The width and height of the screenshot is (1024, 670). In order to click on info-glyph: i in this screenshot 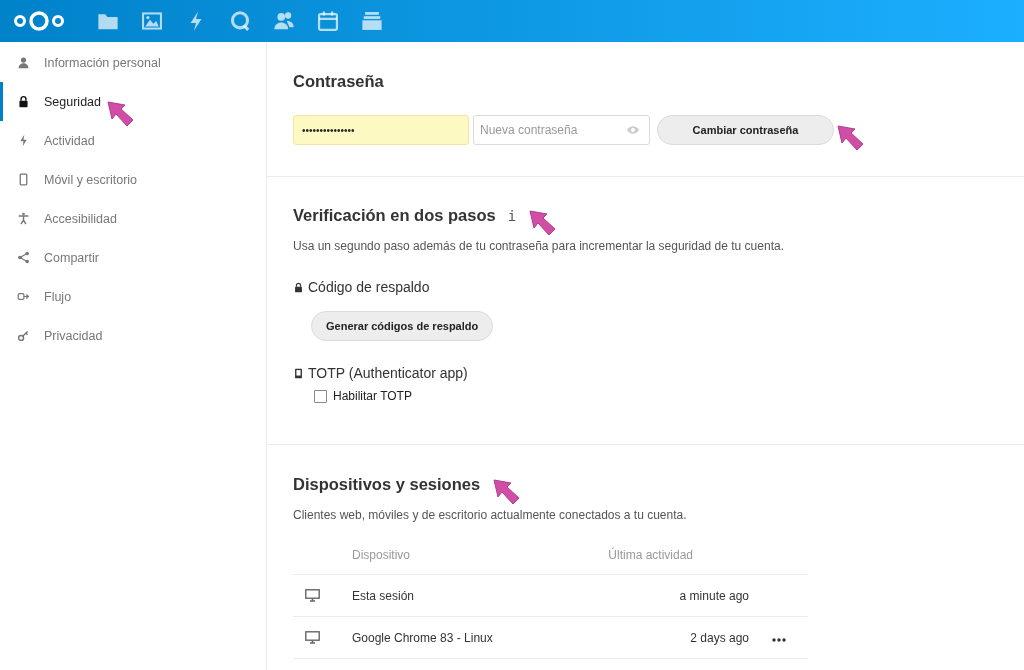, I will do `click(512, 216)`.